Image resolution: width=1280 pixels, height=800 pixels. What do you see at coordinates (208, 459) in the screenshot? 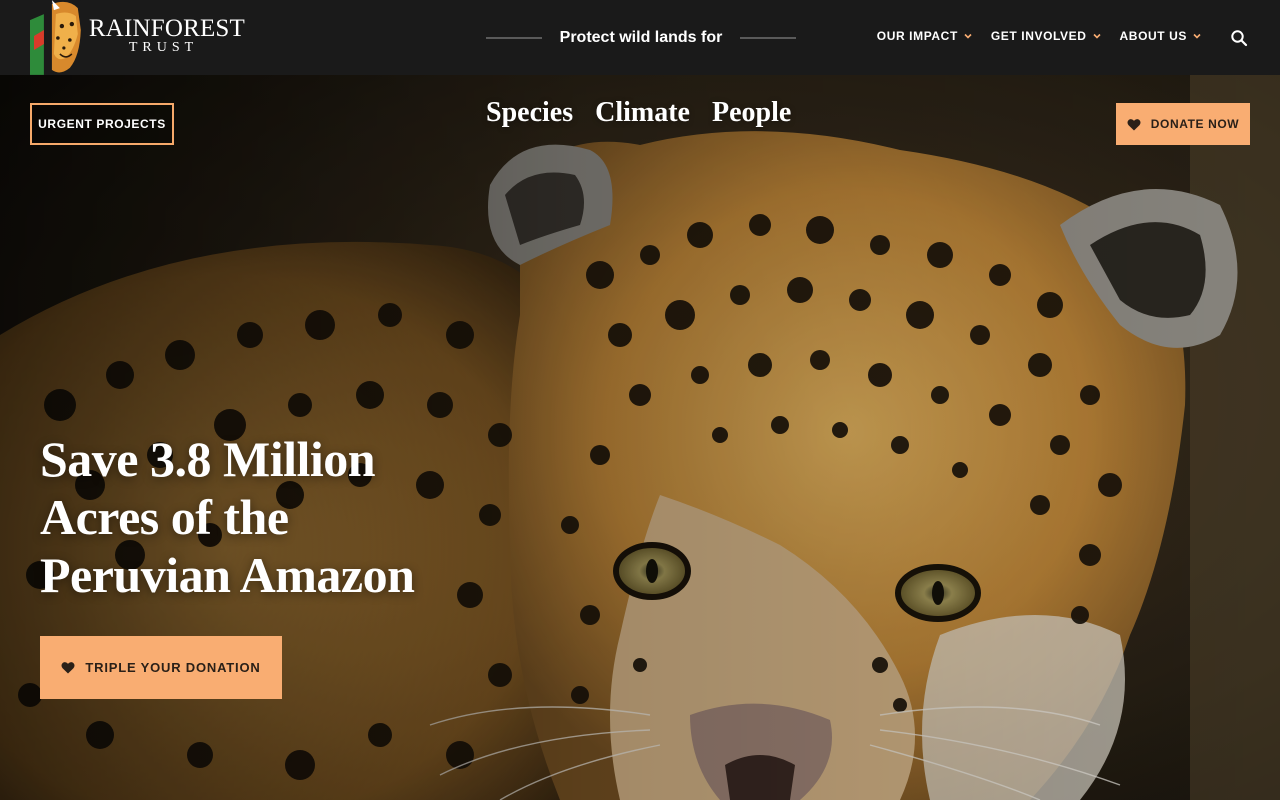
I see `headline-line-1: Save 3.8 Million` at bounding box center [208, 459].